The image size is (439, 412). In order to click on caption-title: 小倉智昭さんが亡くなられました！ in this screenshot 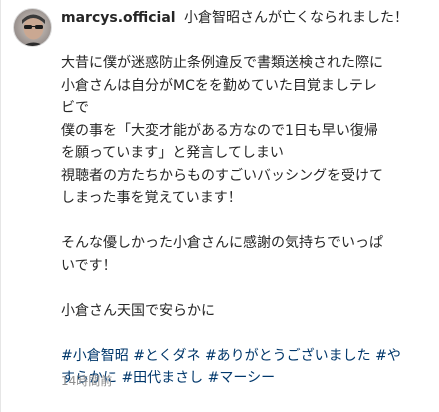, I will do `click(296, 18)`.